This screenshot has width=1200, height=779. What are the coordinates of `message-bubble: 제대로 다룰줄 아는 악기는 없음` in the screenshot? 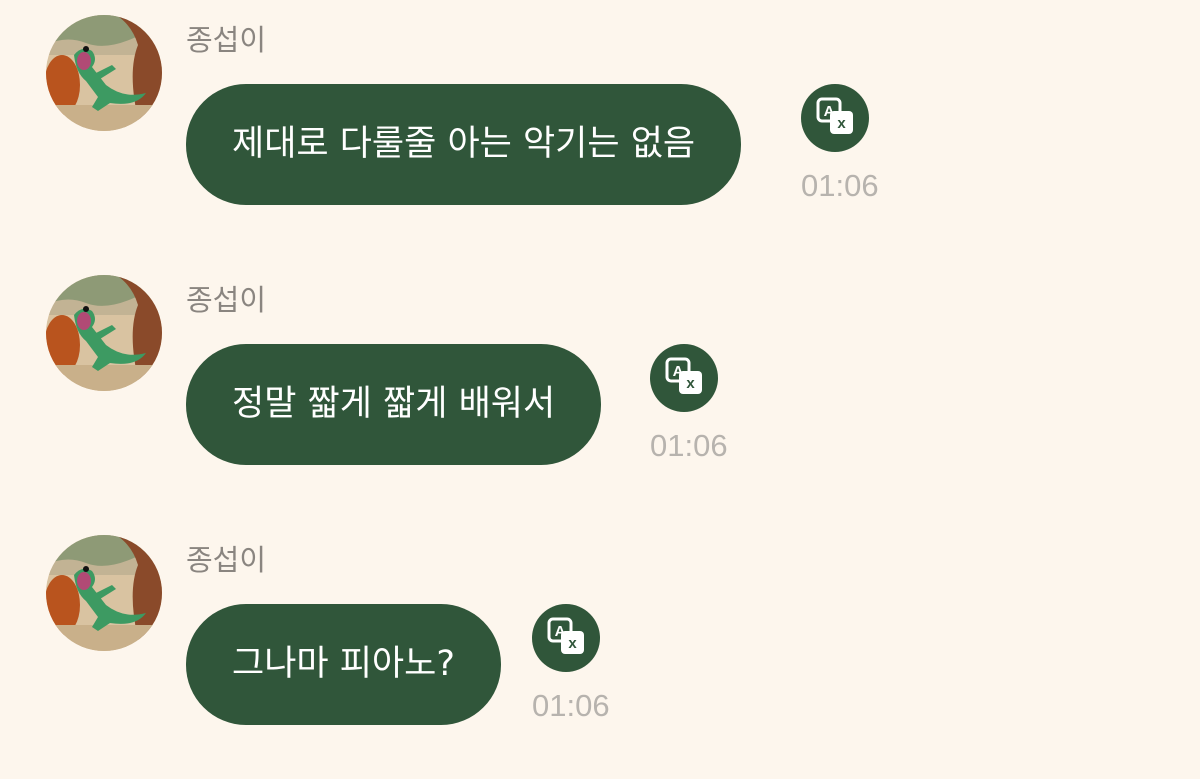 It's located at (464, 144).